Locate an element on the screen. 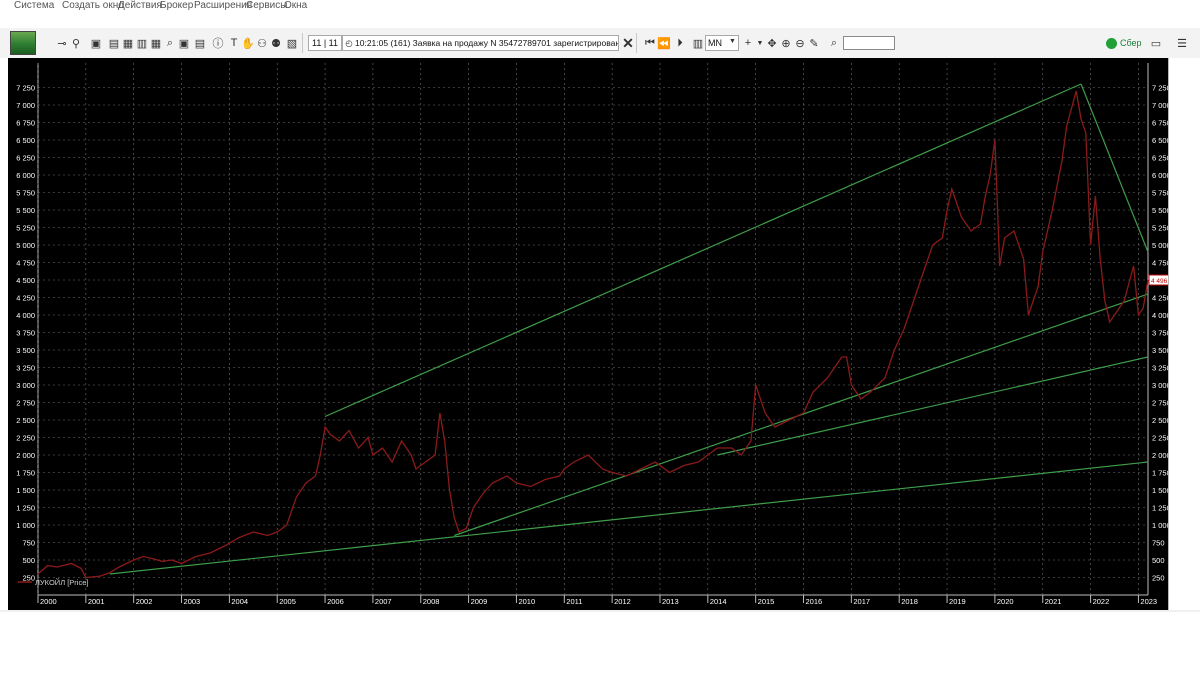  right-panel-edge is located at coordinates (1184, 334).